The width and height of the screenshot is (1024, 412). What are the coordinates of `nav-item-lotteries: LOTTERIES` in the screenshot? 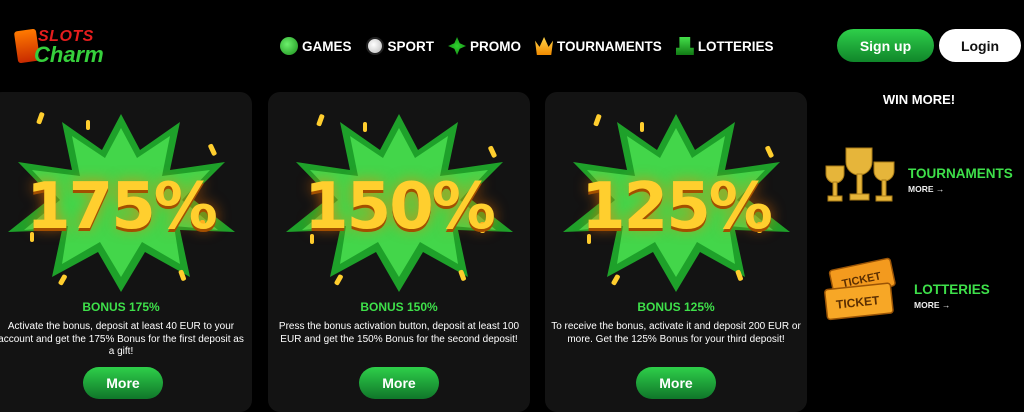 It's located at (724, 46).